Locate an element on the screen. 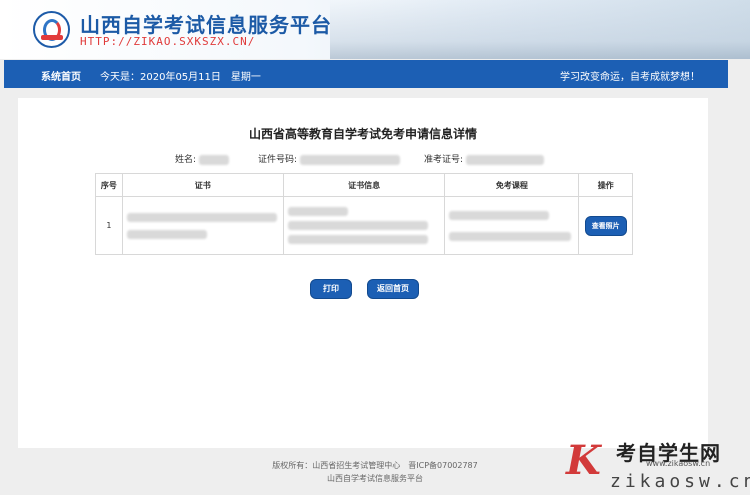 Image resolution: width=750 pixels, height=495 pixels. table-header-row: 序号 证书 证书信息 免考课程 操作 is located at coordinates (364, 185).